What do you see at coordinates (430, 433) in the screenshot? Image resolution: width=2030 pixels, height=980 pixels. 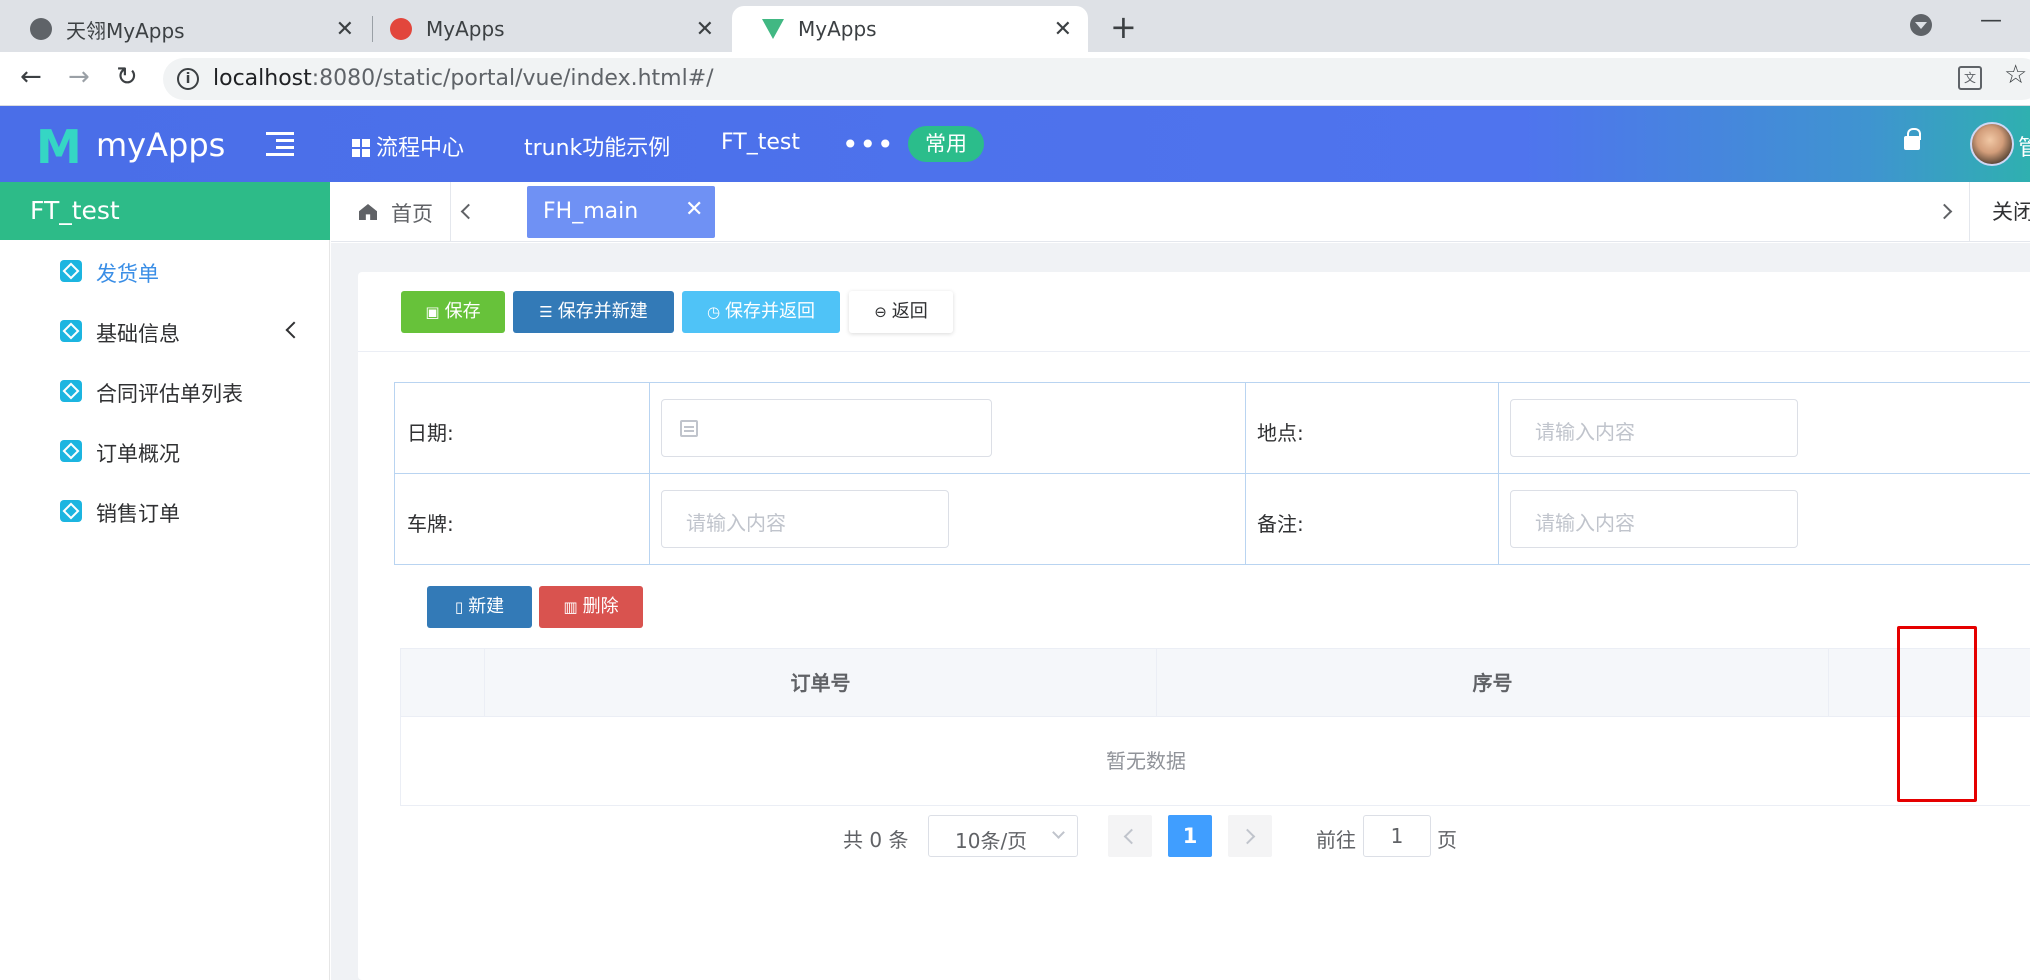 I see `date-label: 日期:` at bounding box center [430, 433].